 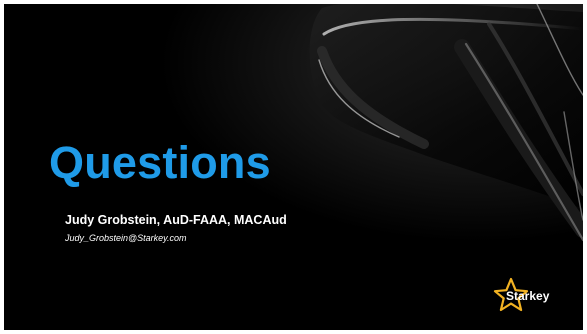 I want to click on logo-wordmark: Starkey, so click(x=528, y=296).